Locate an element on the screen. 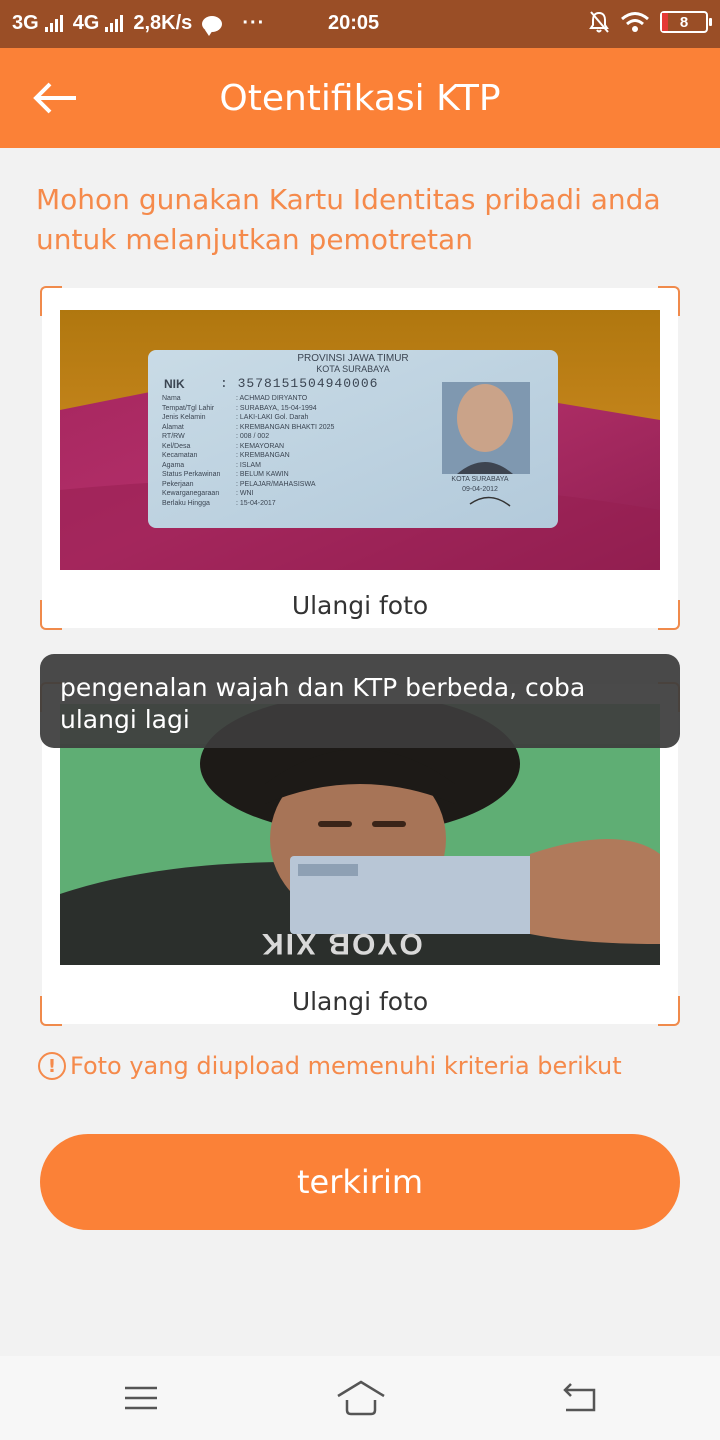 The image size is (720, 1440). mute-bell-icon is located at coordinates (599, 22).